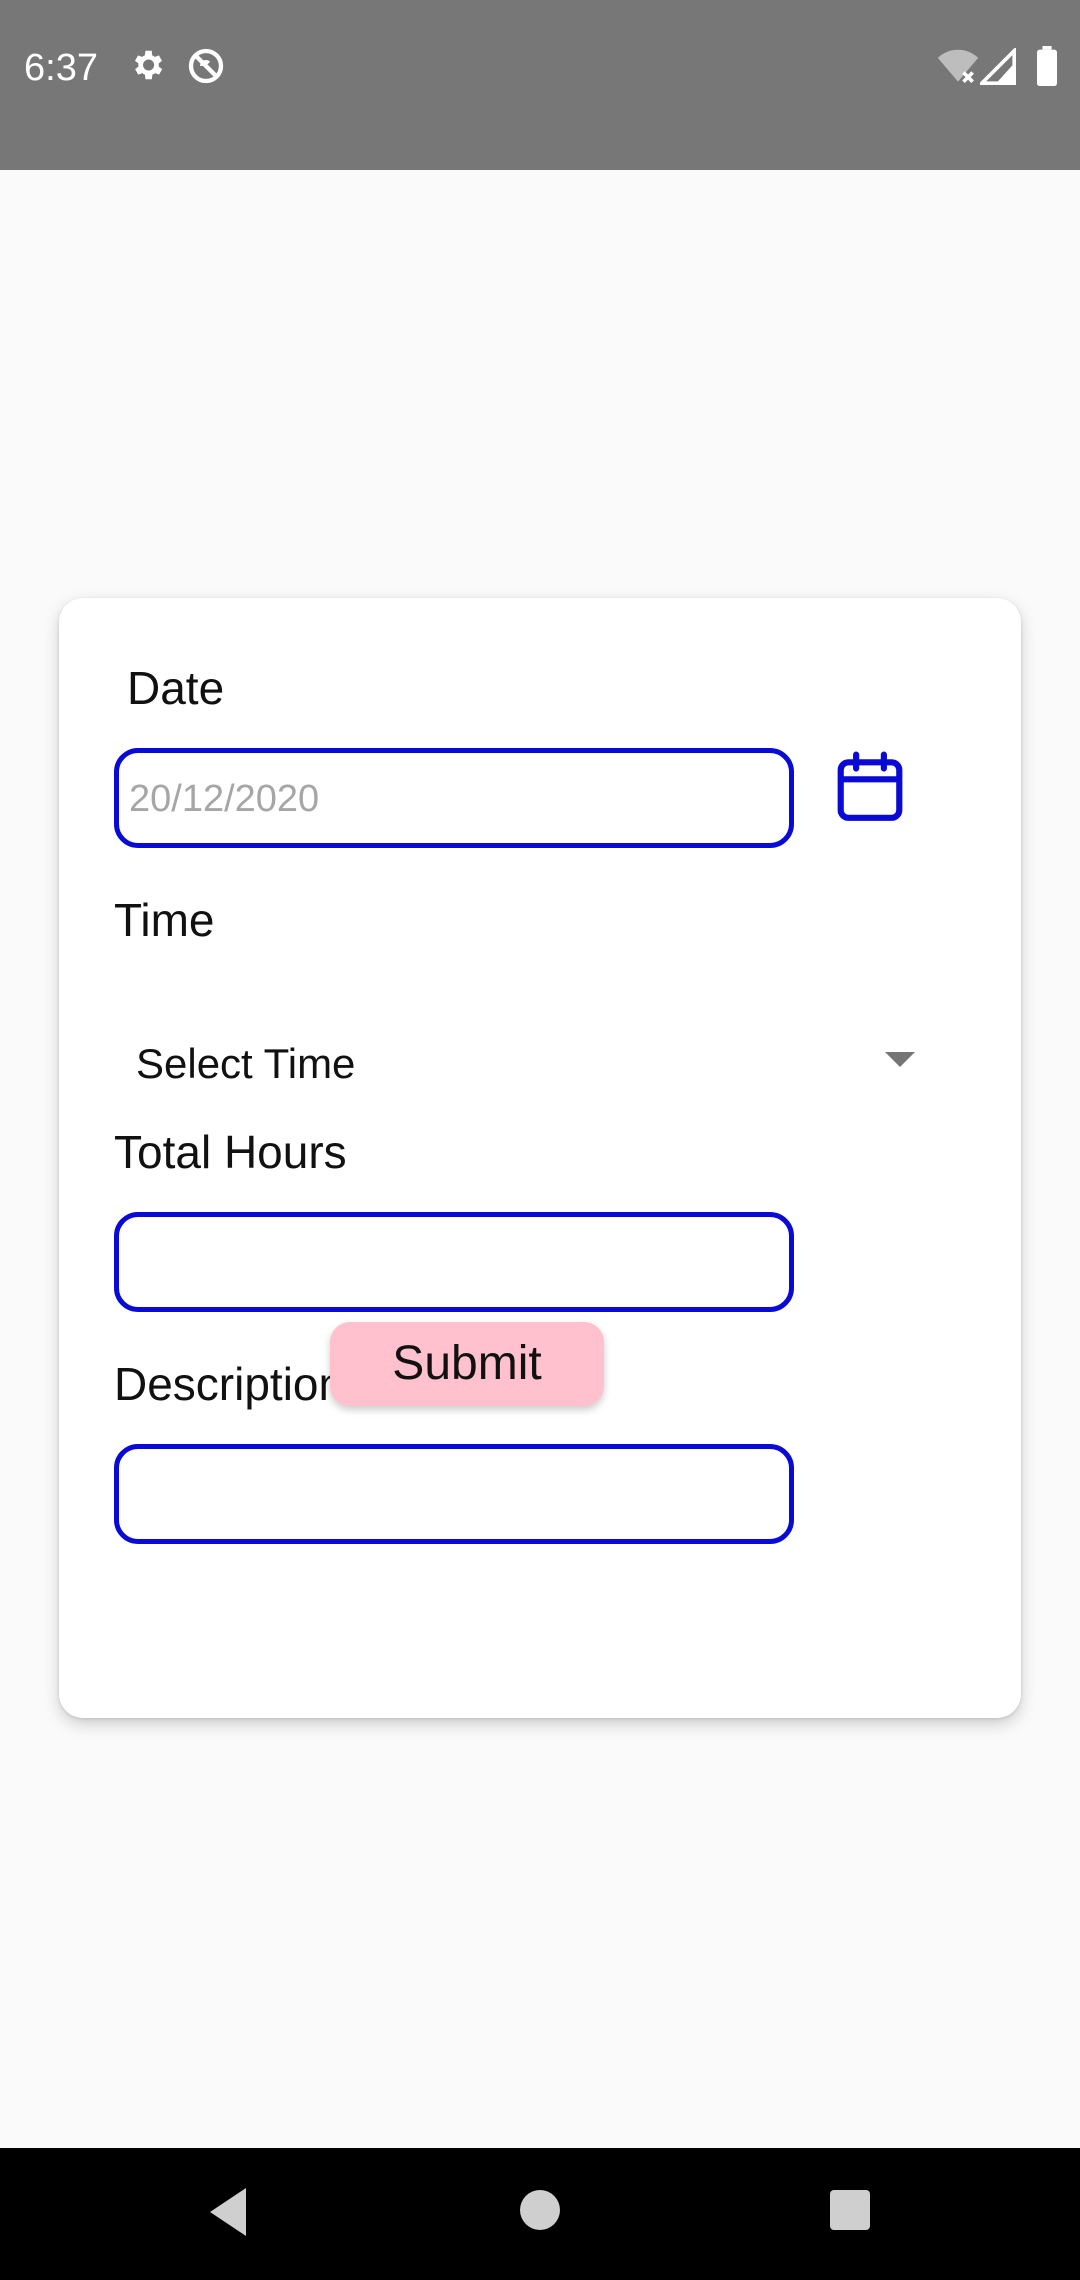  What do you see at coordinates (540, 2210) in the screenshot?
I see `home-icon` at bounding box center [540, 2210].